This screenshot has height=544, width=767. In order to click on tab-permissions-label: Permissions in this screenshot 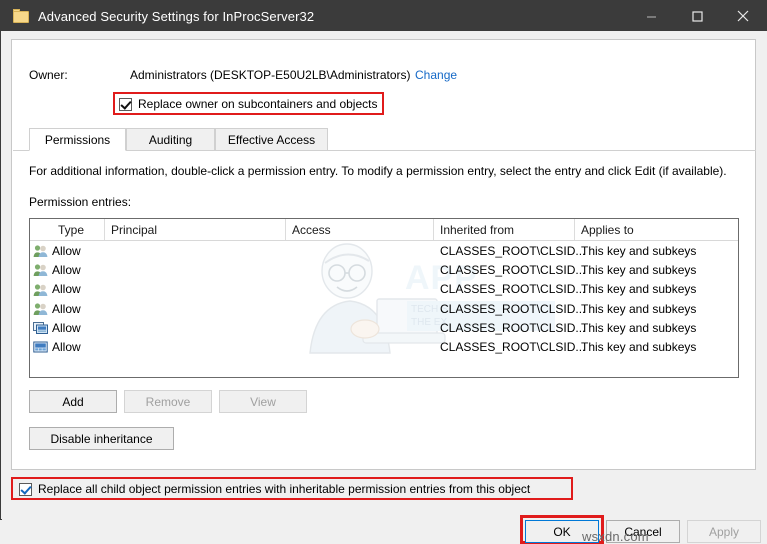, I will do `click(77, 139)`.